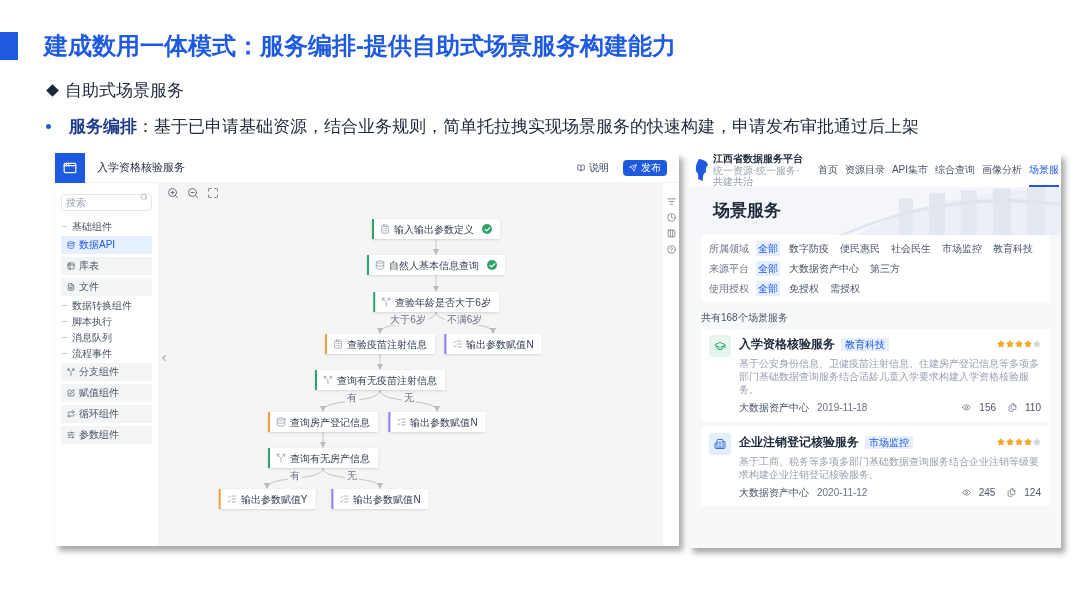  What do you see at coordinates (633, 167) in the screenshot?
I see `send-icon` at bounding box center [633, 167].